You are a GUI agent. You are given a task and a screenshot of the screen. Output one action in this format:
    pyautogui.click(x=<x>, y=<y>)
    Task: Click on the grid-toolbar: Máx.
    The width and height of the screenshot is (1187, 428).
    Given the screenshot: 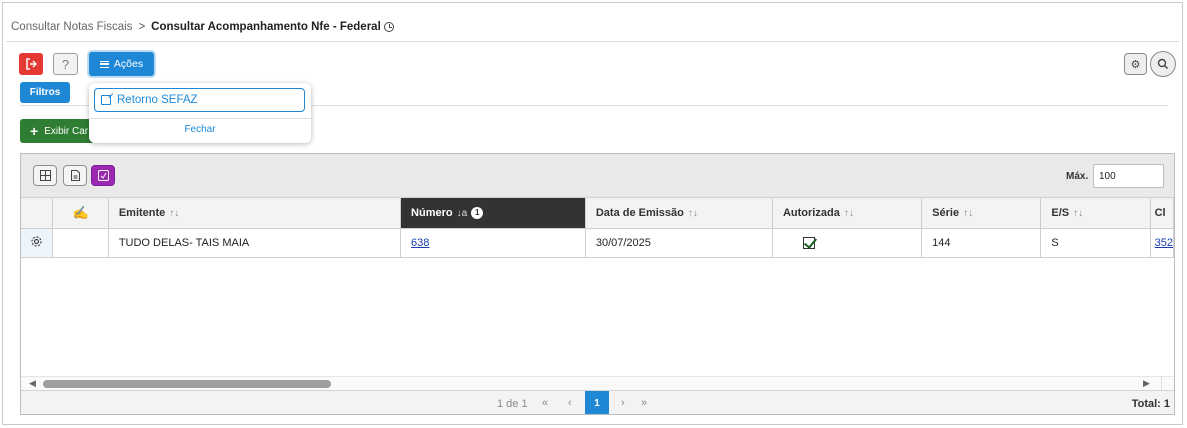 What is the action you would take?
    pyautogui.click(x=597, y=176)
    